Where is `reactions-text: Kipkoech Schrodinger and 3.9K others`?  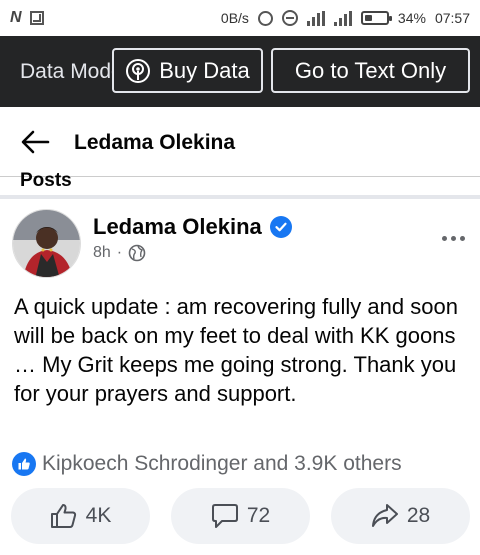
reactions-text: Kipkoech Schrodinger and 3.9K others is located at coordinates (222, 463).